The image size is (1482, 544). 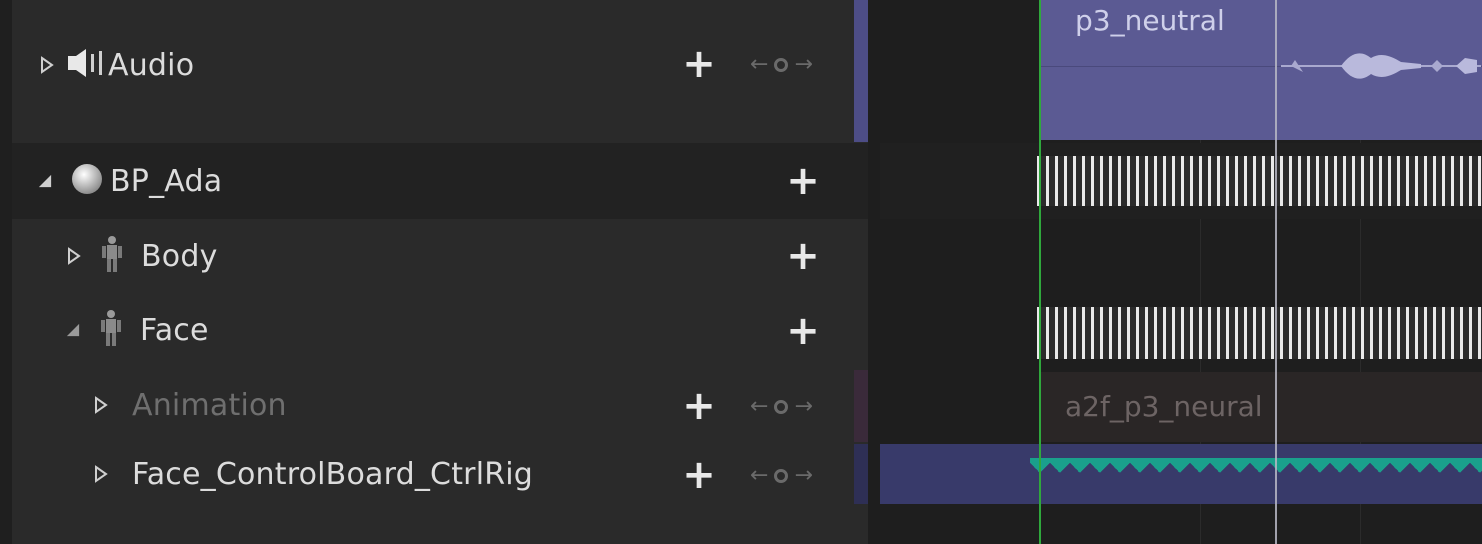 I want to click on key-navigation-audio: ← →, so click(x=781, y=65).